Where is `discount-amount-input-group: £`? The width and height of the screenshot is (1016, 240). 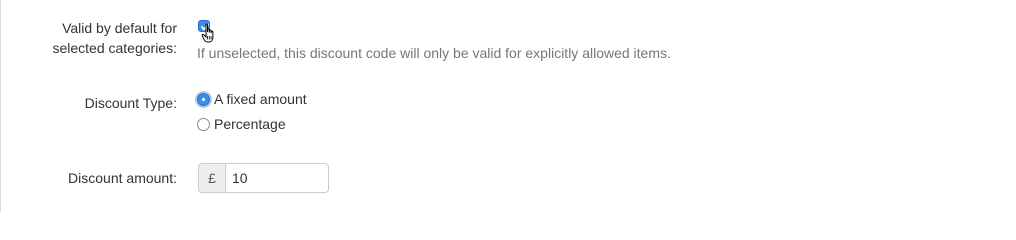
discount-amount-input-group: £ is located at coordinates (263, 178).